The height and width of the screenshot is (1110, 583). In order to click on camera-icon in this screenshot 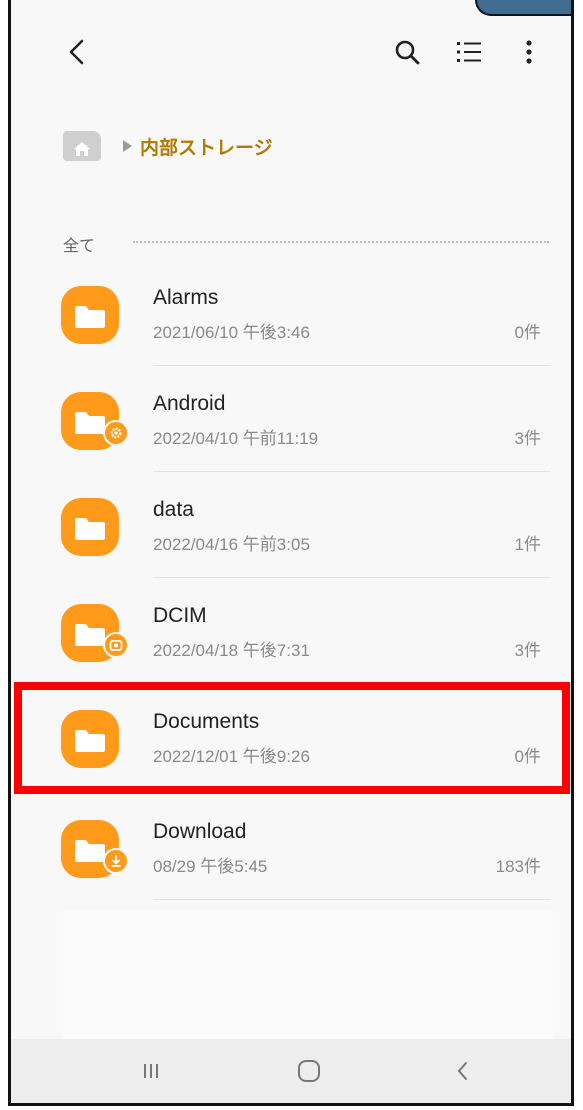, I will do `click(116, 645)`.